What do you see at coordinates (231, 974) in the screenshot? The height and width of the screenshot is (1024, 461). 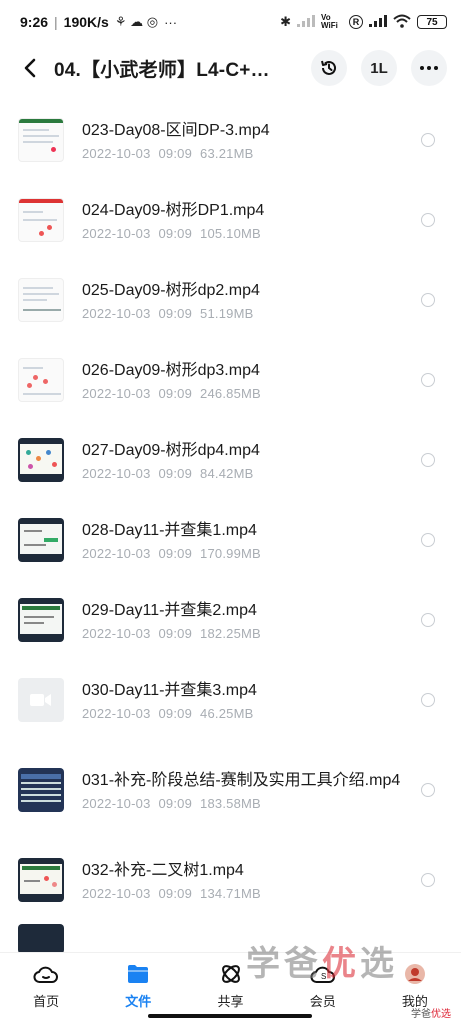 I see `share-icon` at bounding box center [231, 974].